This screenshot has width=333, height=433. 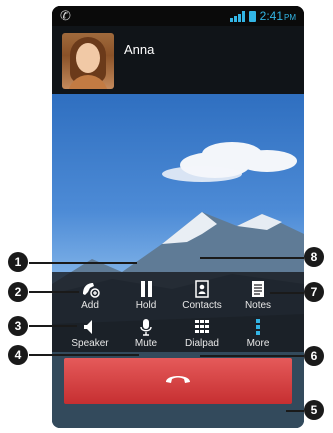 What do you see at coordinates (90, 343) in the screenshot?
I see `speaker-label: Speaker` at bounding box center [90, 343].